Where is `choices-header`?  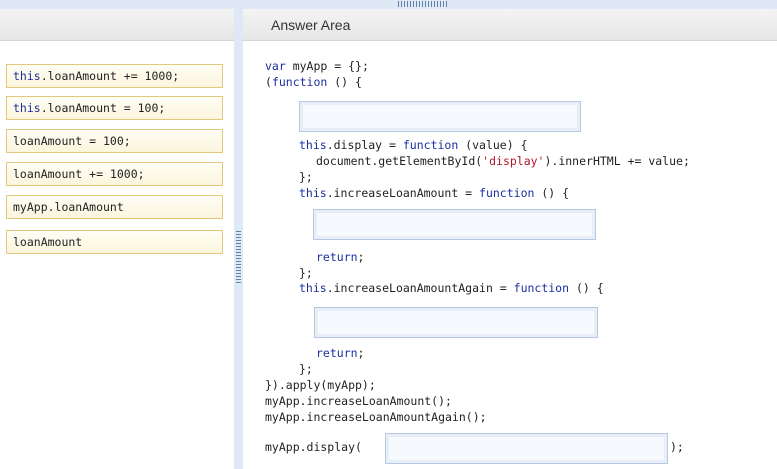 choices-header is located at coordinates (117, 25).